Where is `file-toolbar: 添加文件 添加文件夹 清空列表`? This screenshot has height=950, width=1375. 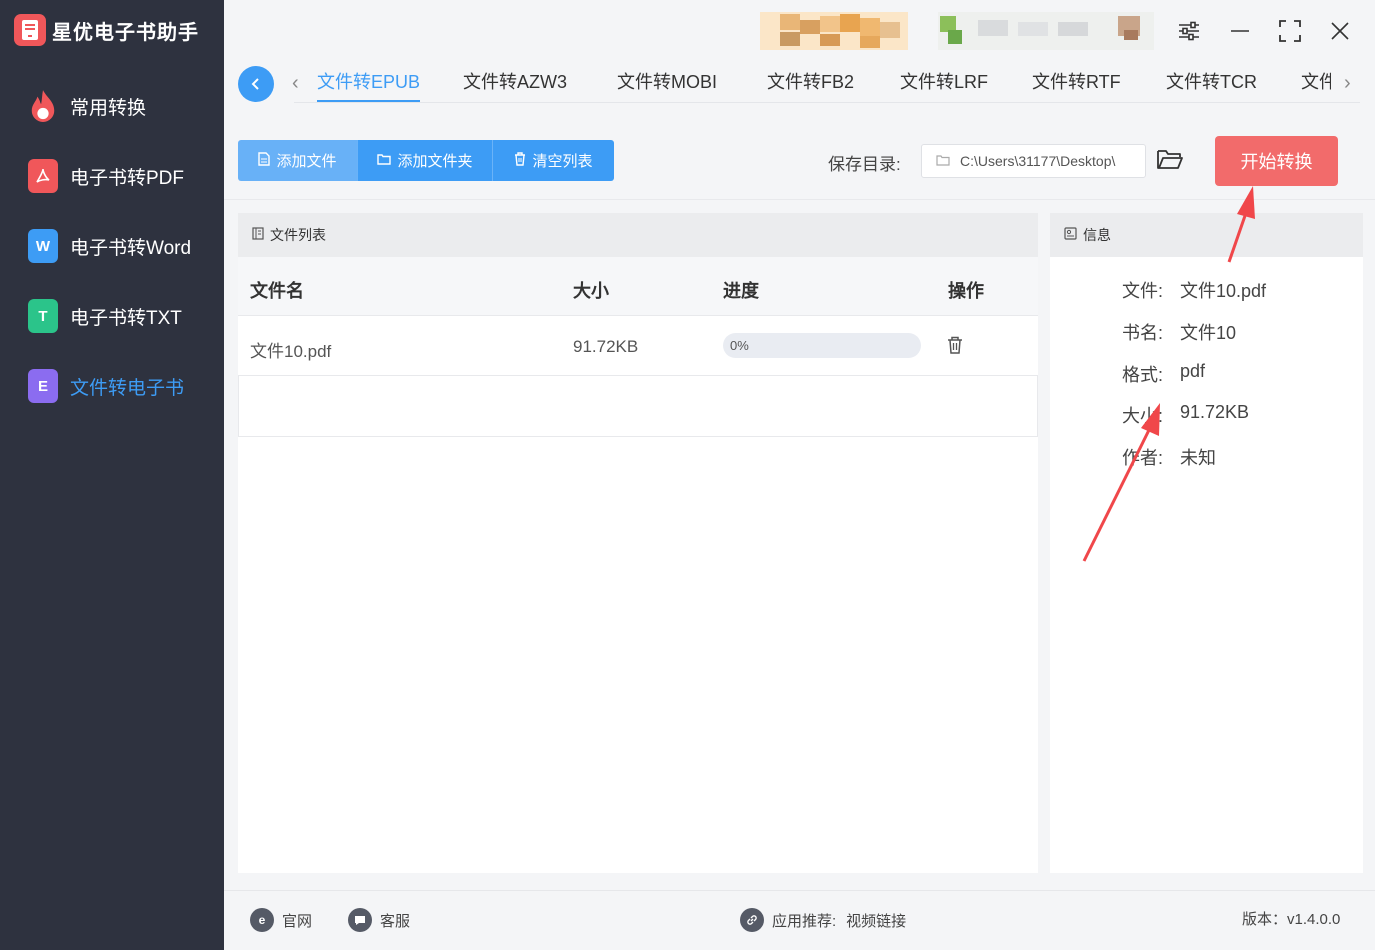 file-toolbar: 添加文件 添加文件夹 清空列表 is located at coordinates (426, 160).